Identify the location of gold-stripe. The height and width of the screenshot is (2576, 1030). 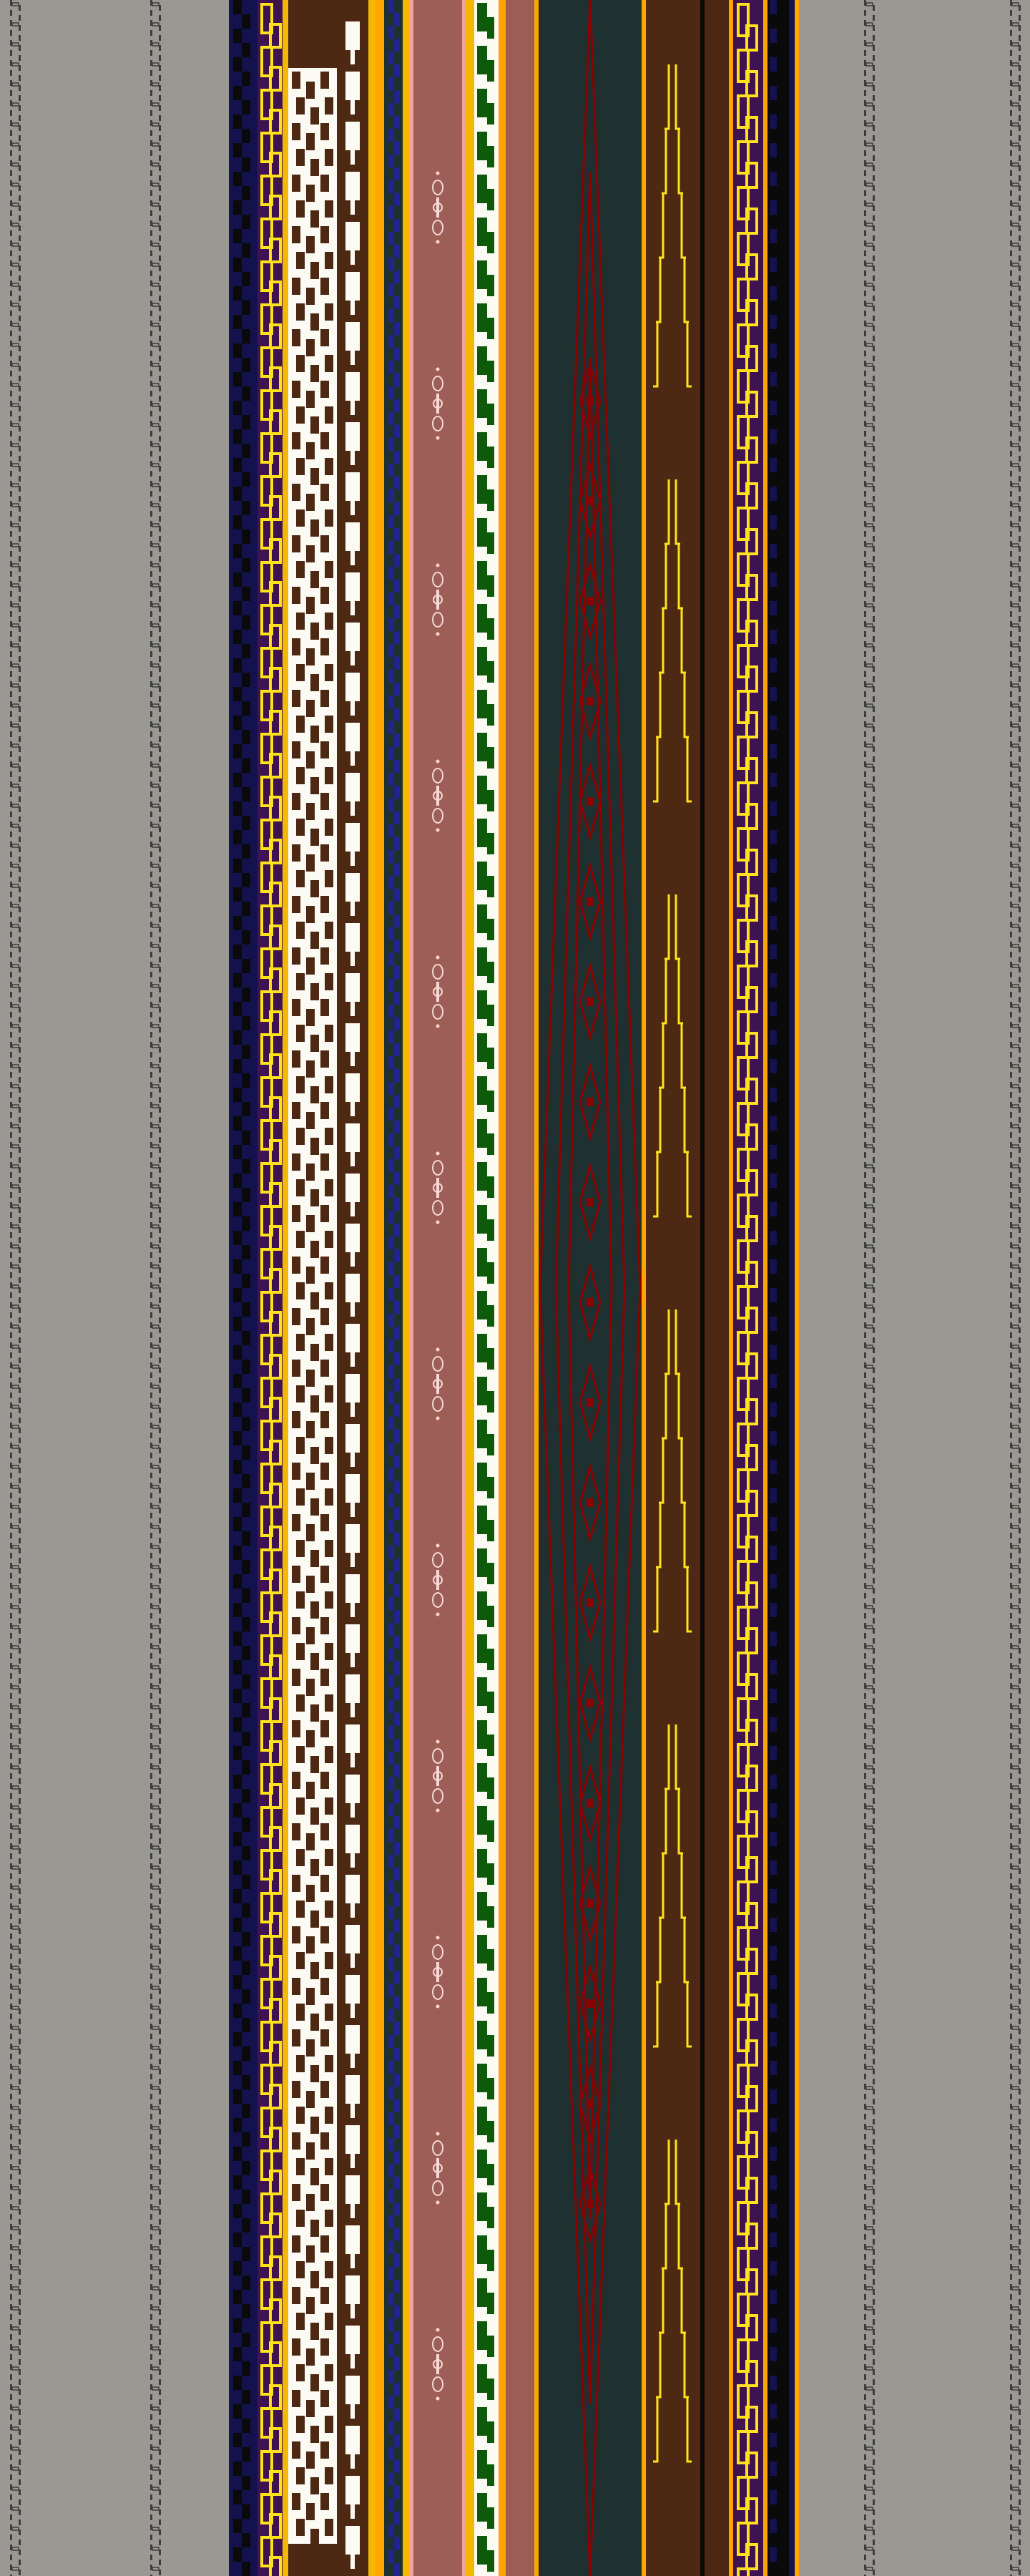
(731, 1288).